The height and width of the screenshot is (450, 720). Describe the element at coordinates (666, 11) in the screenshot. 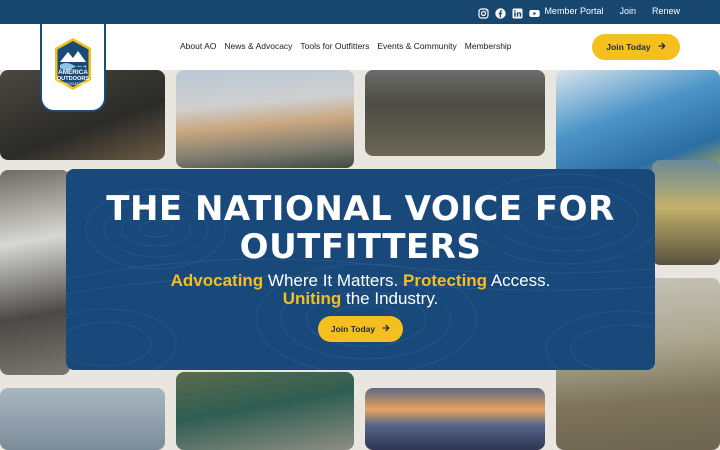

I see `renew-link: Renew` at that location.